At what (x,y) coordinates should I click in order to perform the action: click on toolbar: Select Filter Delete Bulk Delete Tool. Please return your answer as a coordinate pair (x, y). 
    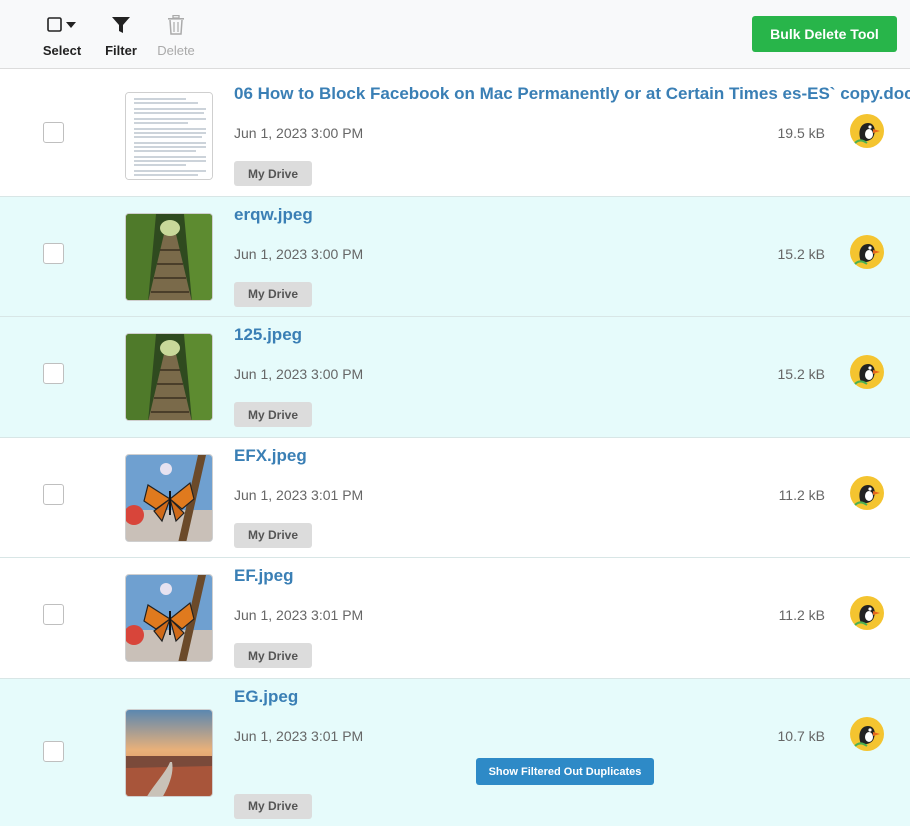
    Looking at the image, I should click on (455, 34).